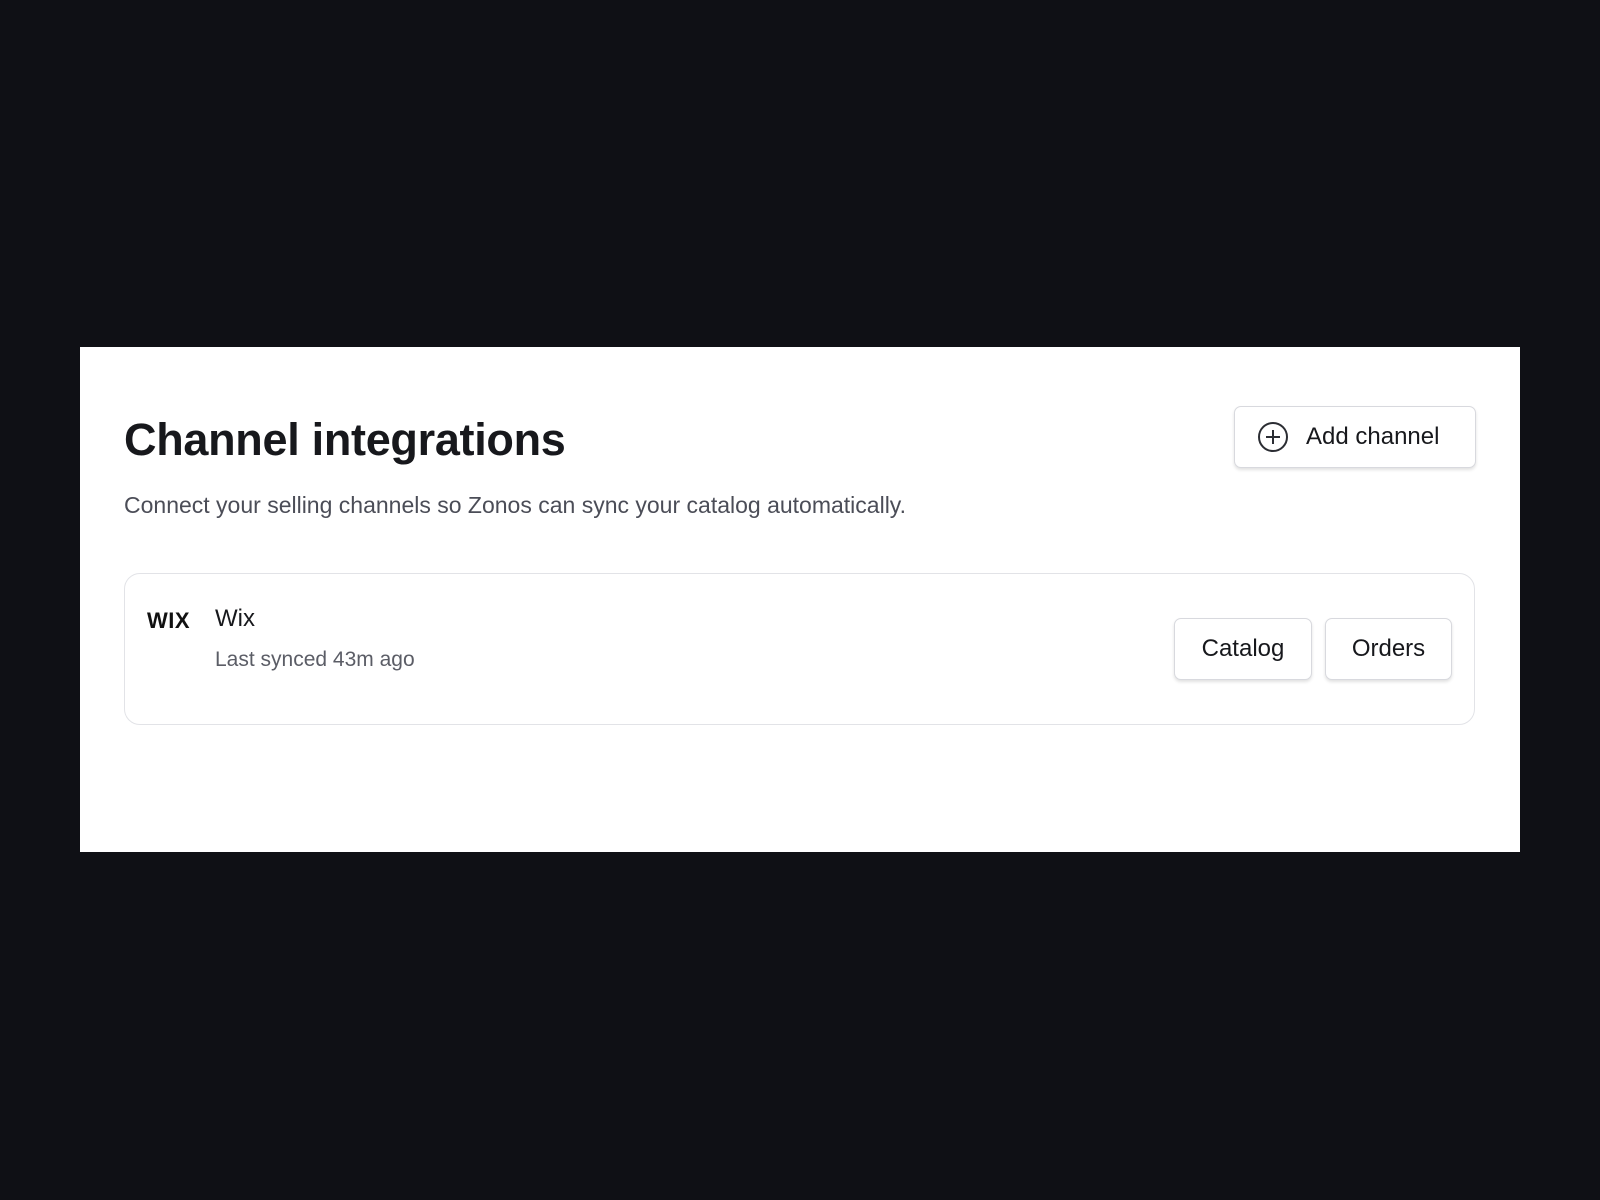 Image resolution: width=1600 pixels, height=1200 pixels. What do you see at coordinates (345, 439) in the screenshot?
I see `page-title: Channel integrations` at bounding box center [345, 439].